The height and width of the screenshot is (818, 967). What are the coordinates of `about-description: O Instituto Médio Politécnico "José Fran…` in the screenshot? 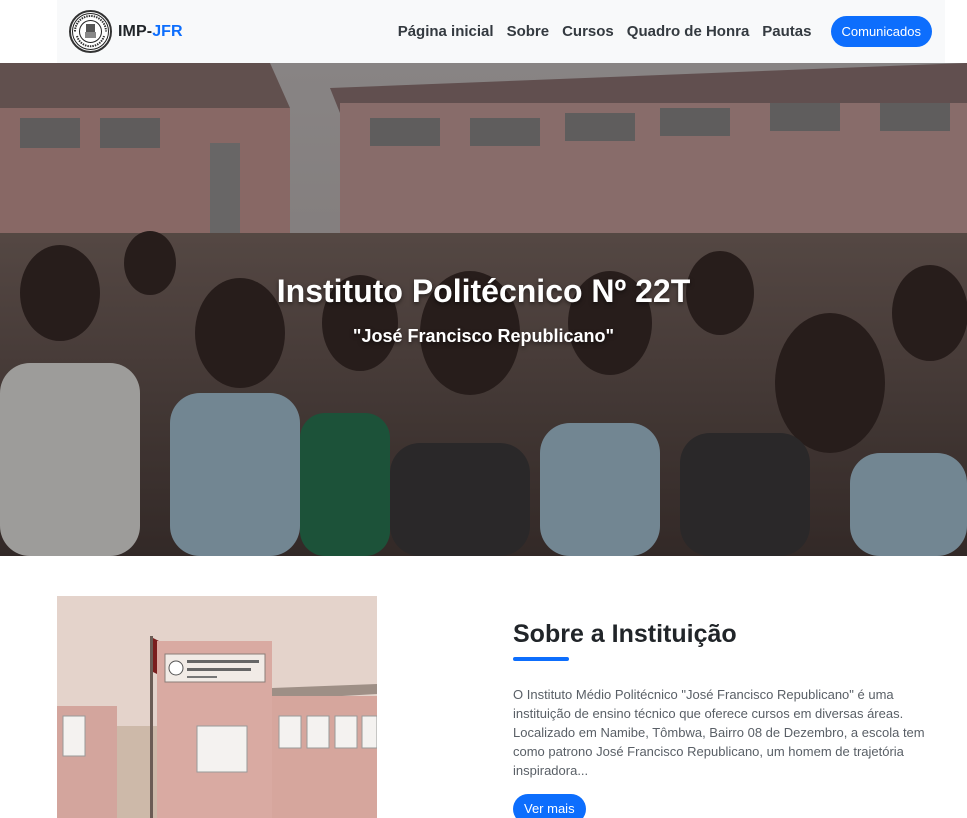 It's located at (719, 732).